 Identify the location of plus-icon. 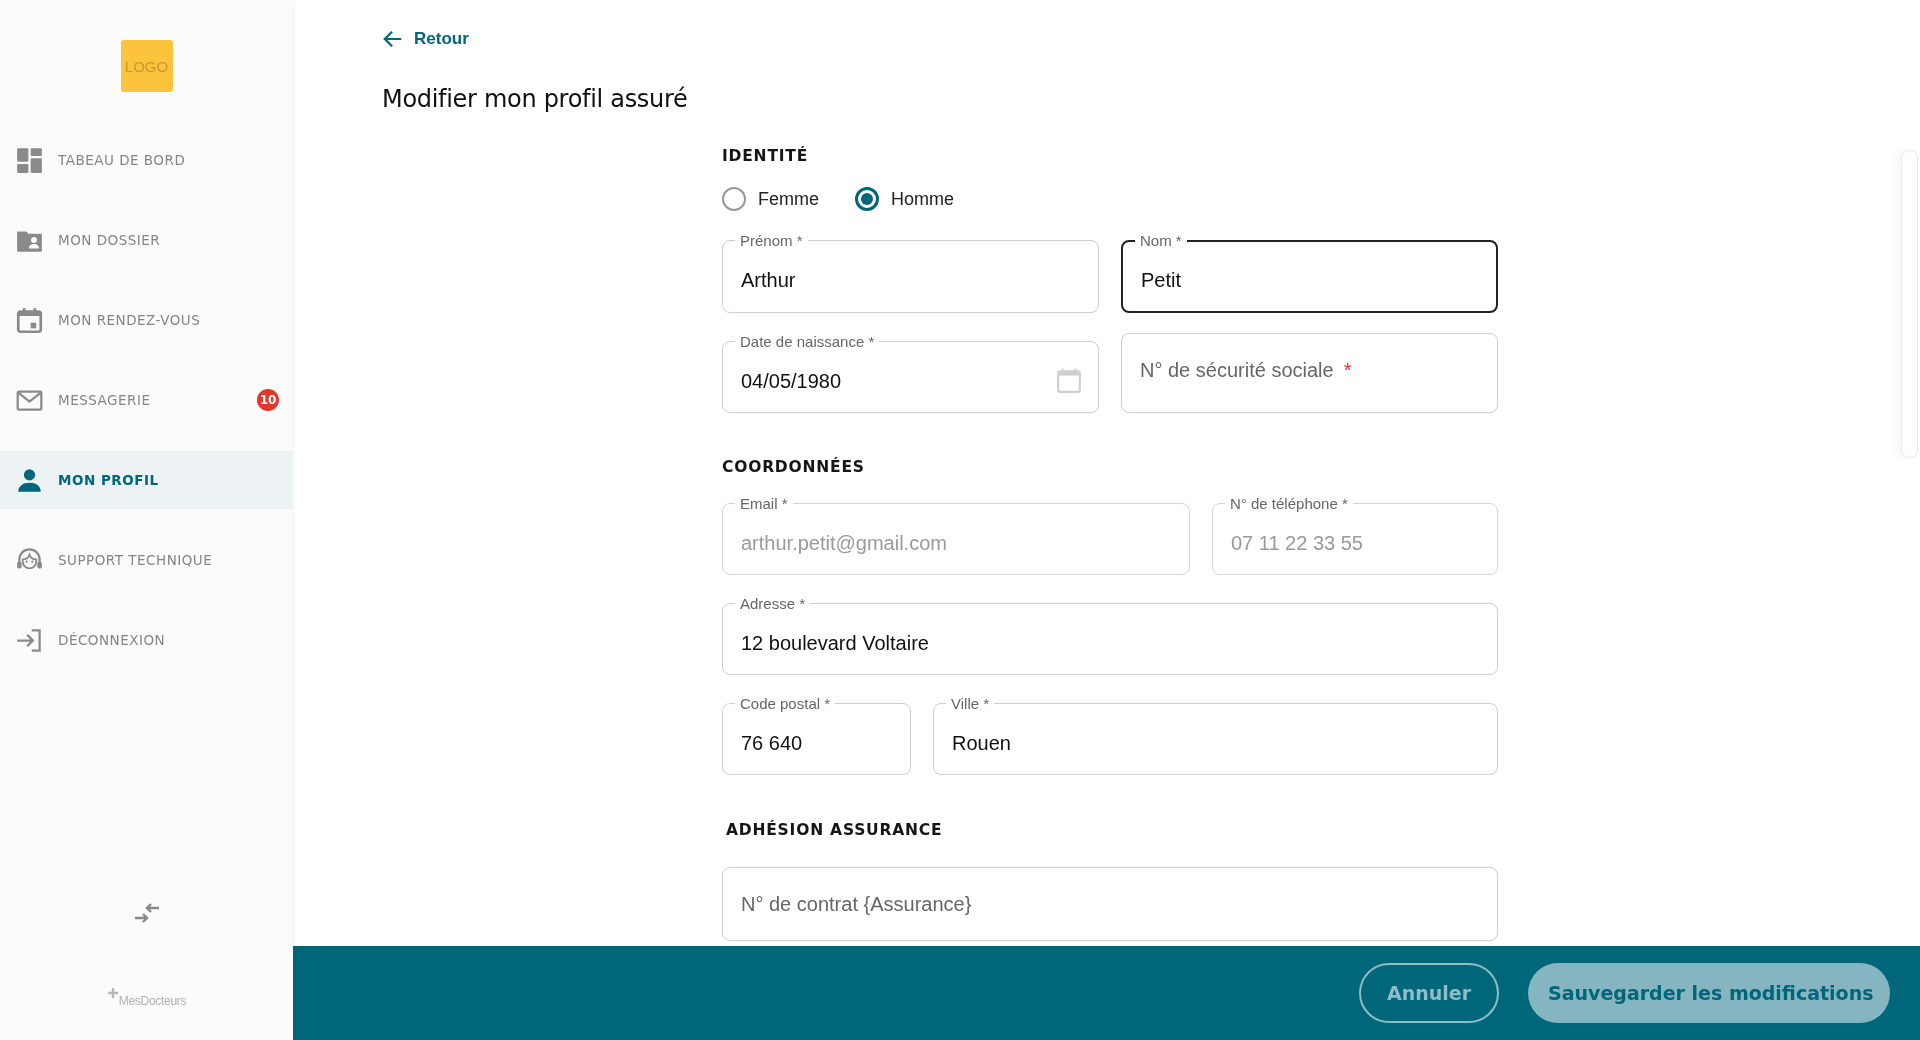
(112, 993).